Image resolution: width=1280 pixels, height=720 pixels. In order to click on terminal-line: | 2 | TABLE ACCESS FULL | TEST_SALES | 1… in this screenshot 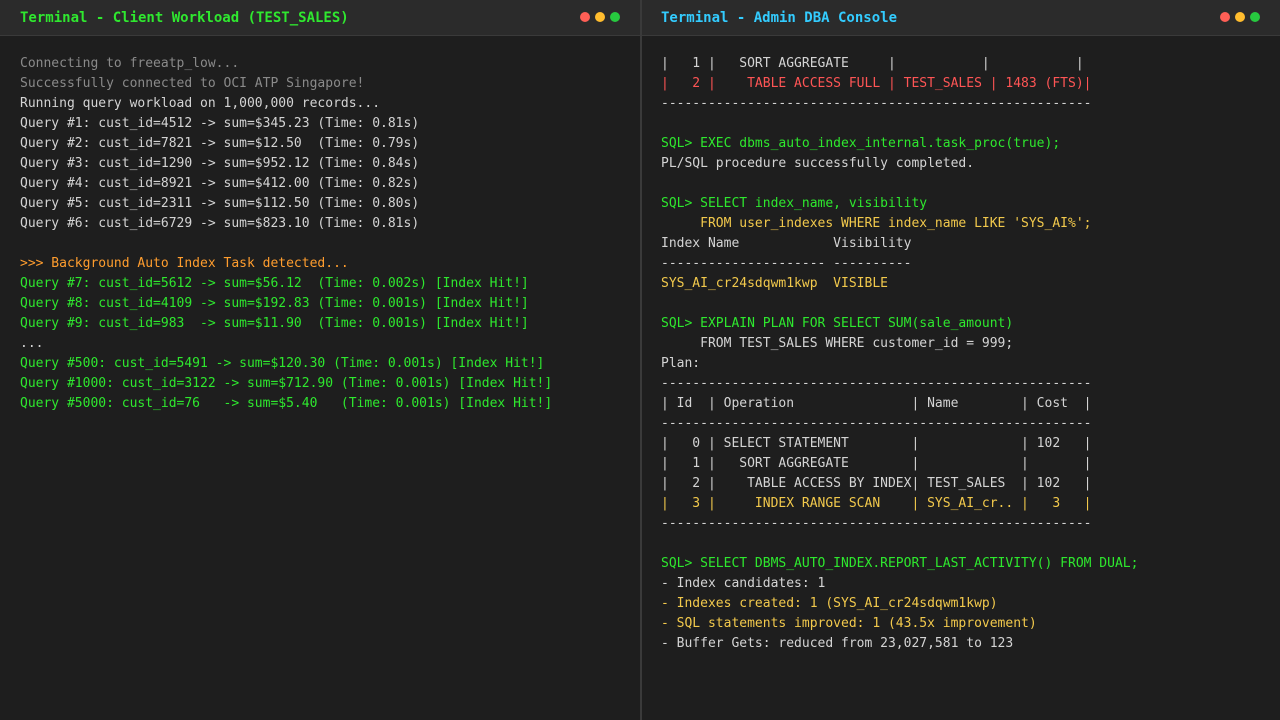, I will do `click(876, 83)`.